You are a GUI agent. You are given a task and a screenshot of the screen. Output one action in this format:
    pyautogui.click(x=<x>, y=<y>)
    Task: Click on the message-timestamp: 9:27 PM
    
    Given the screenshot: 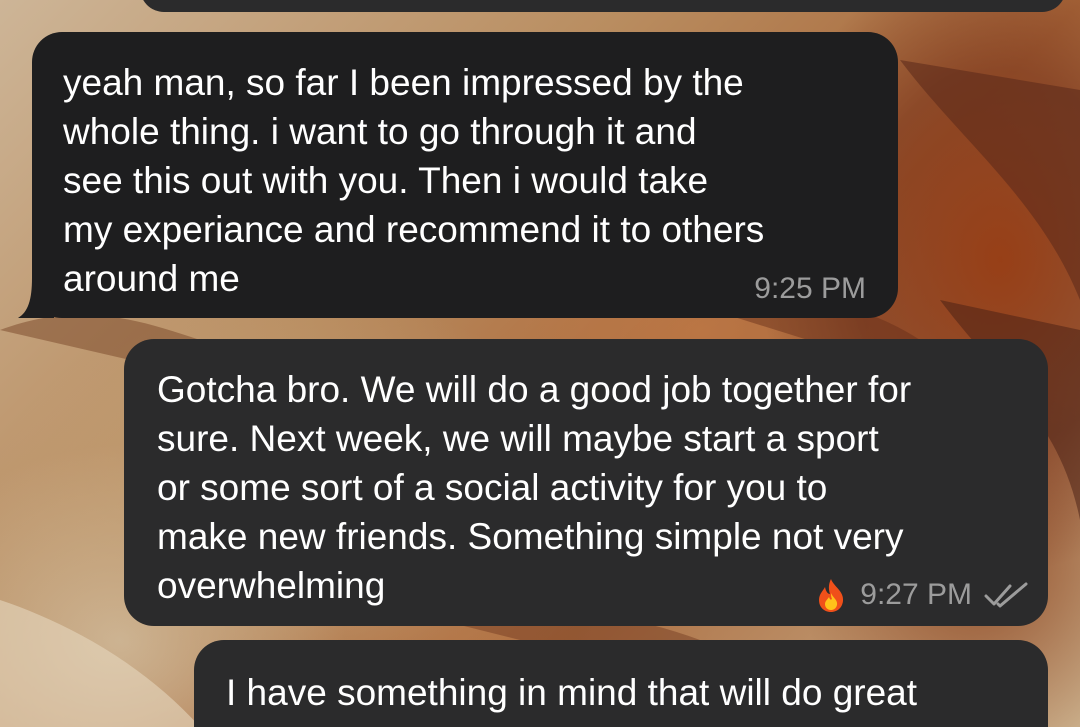 What is the action you would take?
    pyautogui.click(x=916, y=594)
    